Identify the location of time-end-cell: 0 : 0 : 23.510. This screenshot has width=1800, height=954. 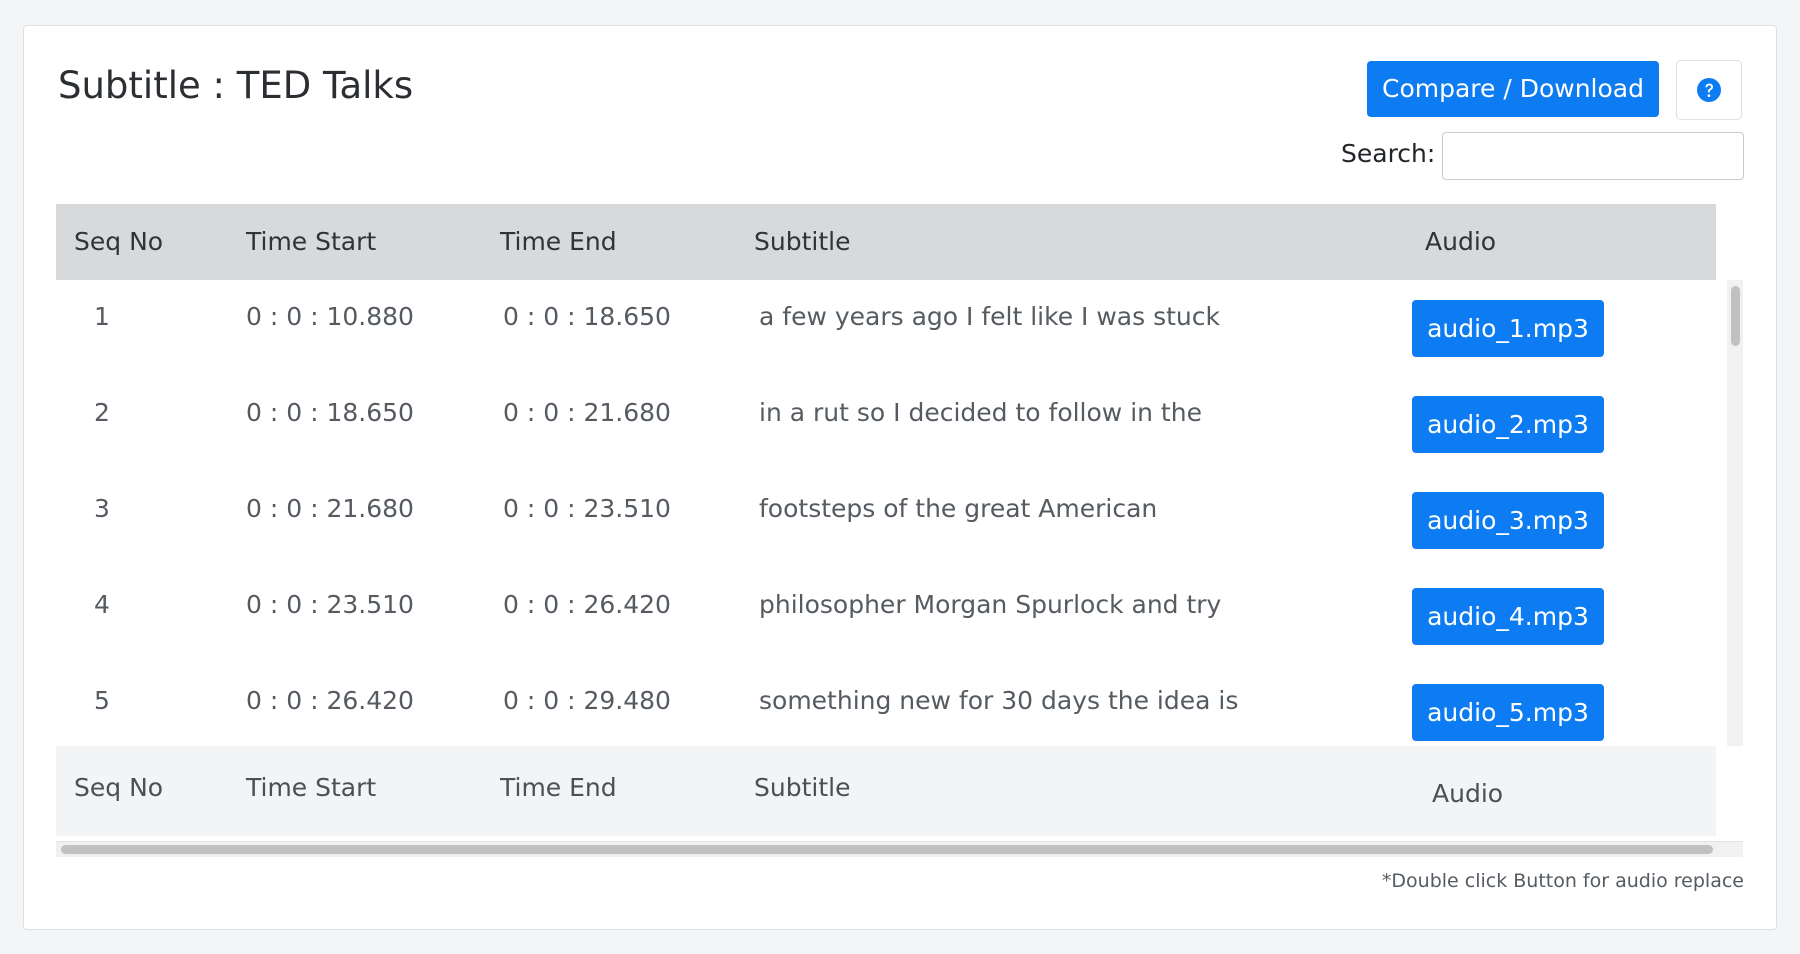
(587, 508).